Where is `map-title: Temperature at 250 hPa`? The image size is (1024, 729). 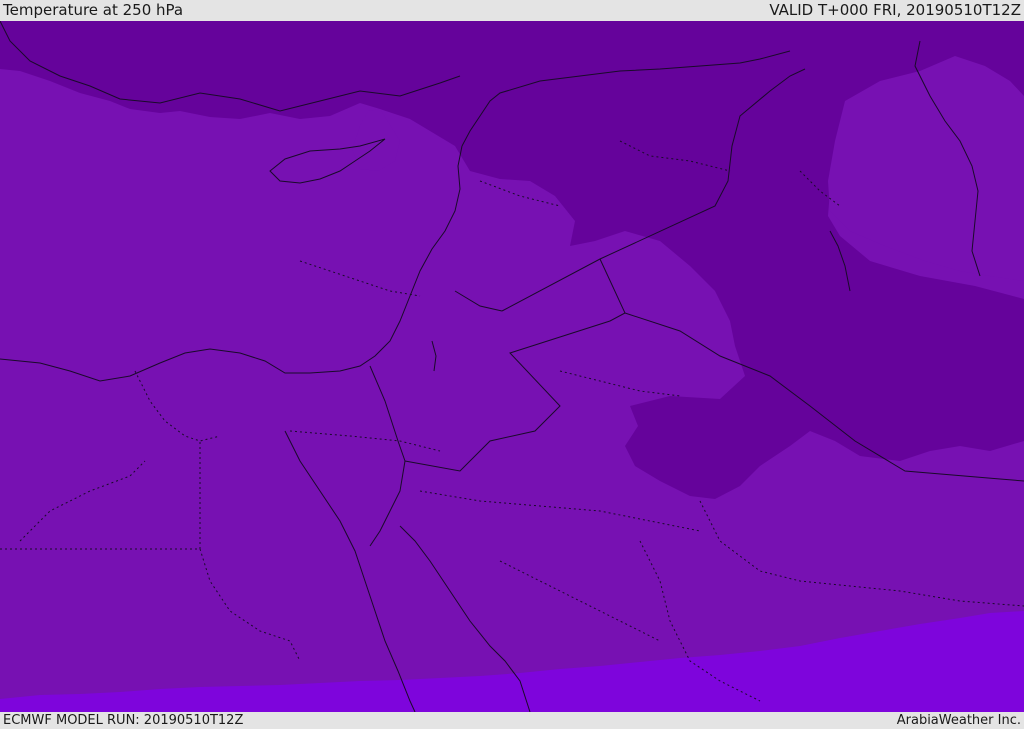
map-title: Temperature at 250 hPa is located at coordinates (93, 10).